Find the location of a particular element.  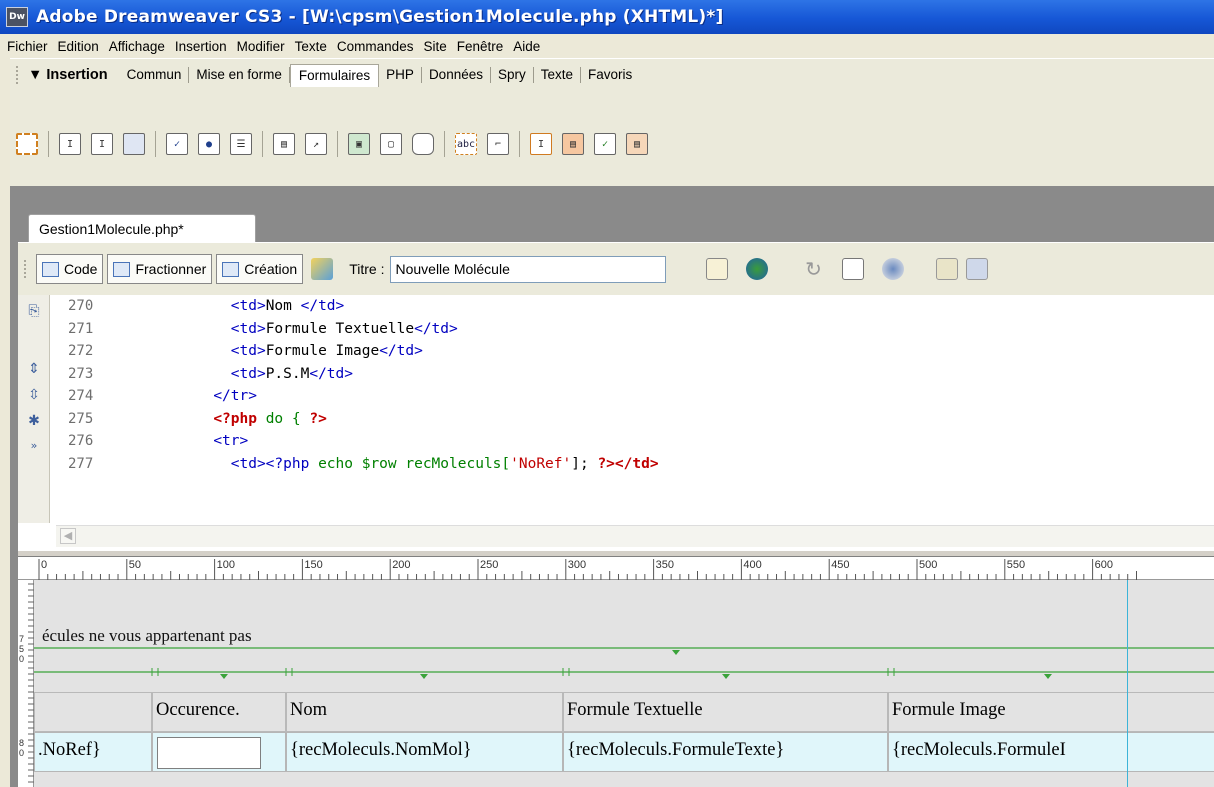

menu-insertion: Insertion is located at coordinates (201, 46).